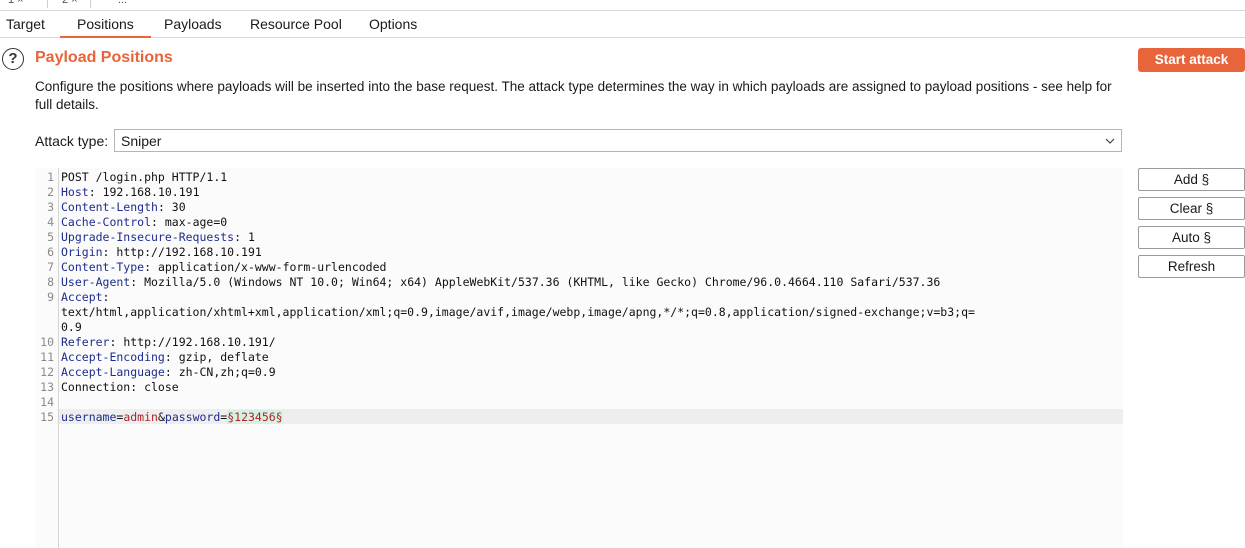  I want to click on payload-marker: §123456§, so click(255, 417).